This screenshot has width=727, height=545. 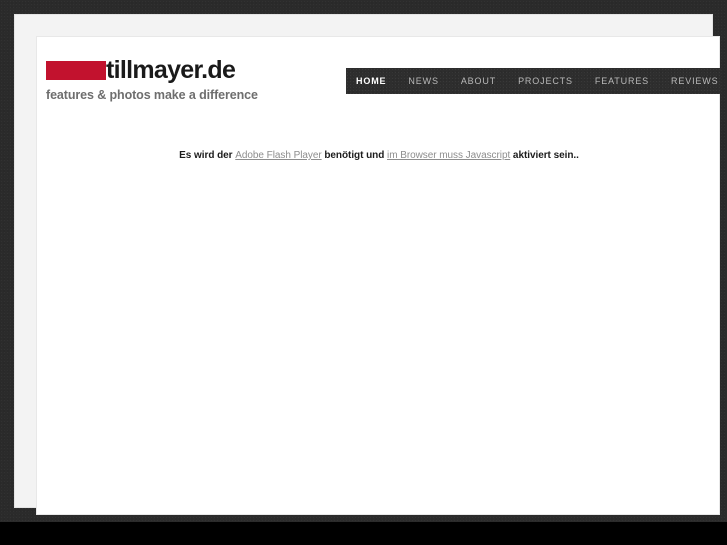 I want to click on notice-suffix-text: aktiviert sein.., so click(x=544, y=155).